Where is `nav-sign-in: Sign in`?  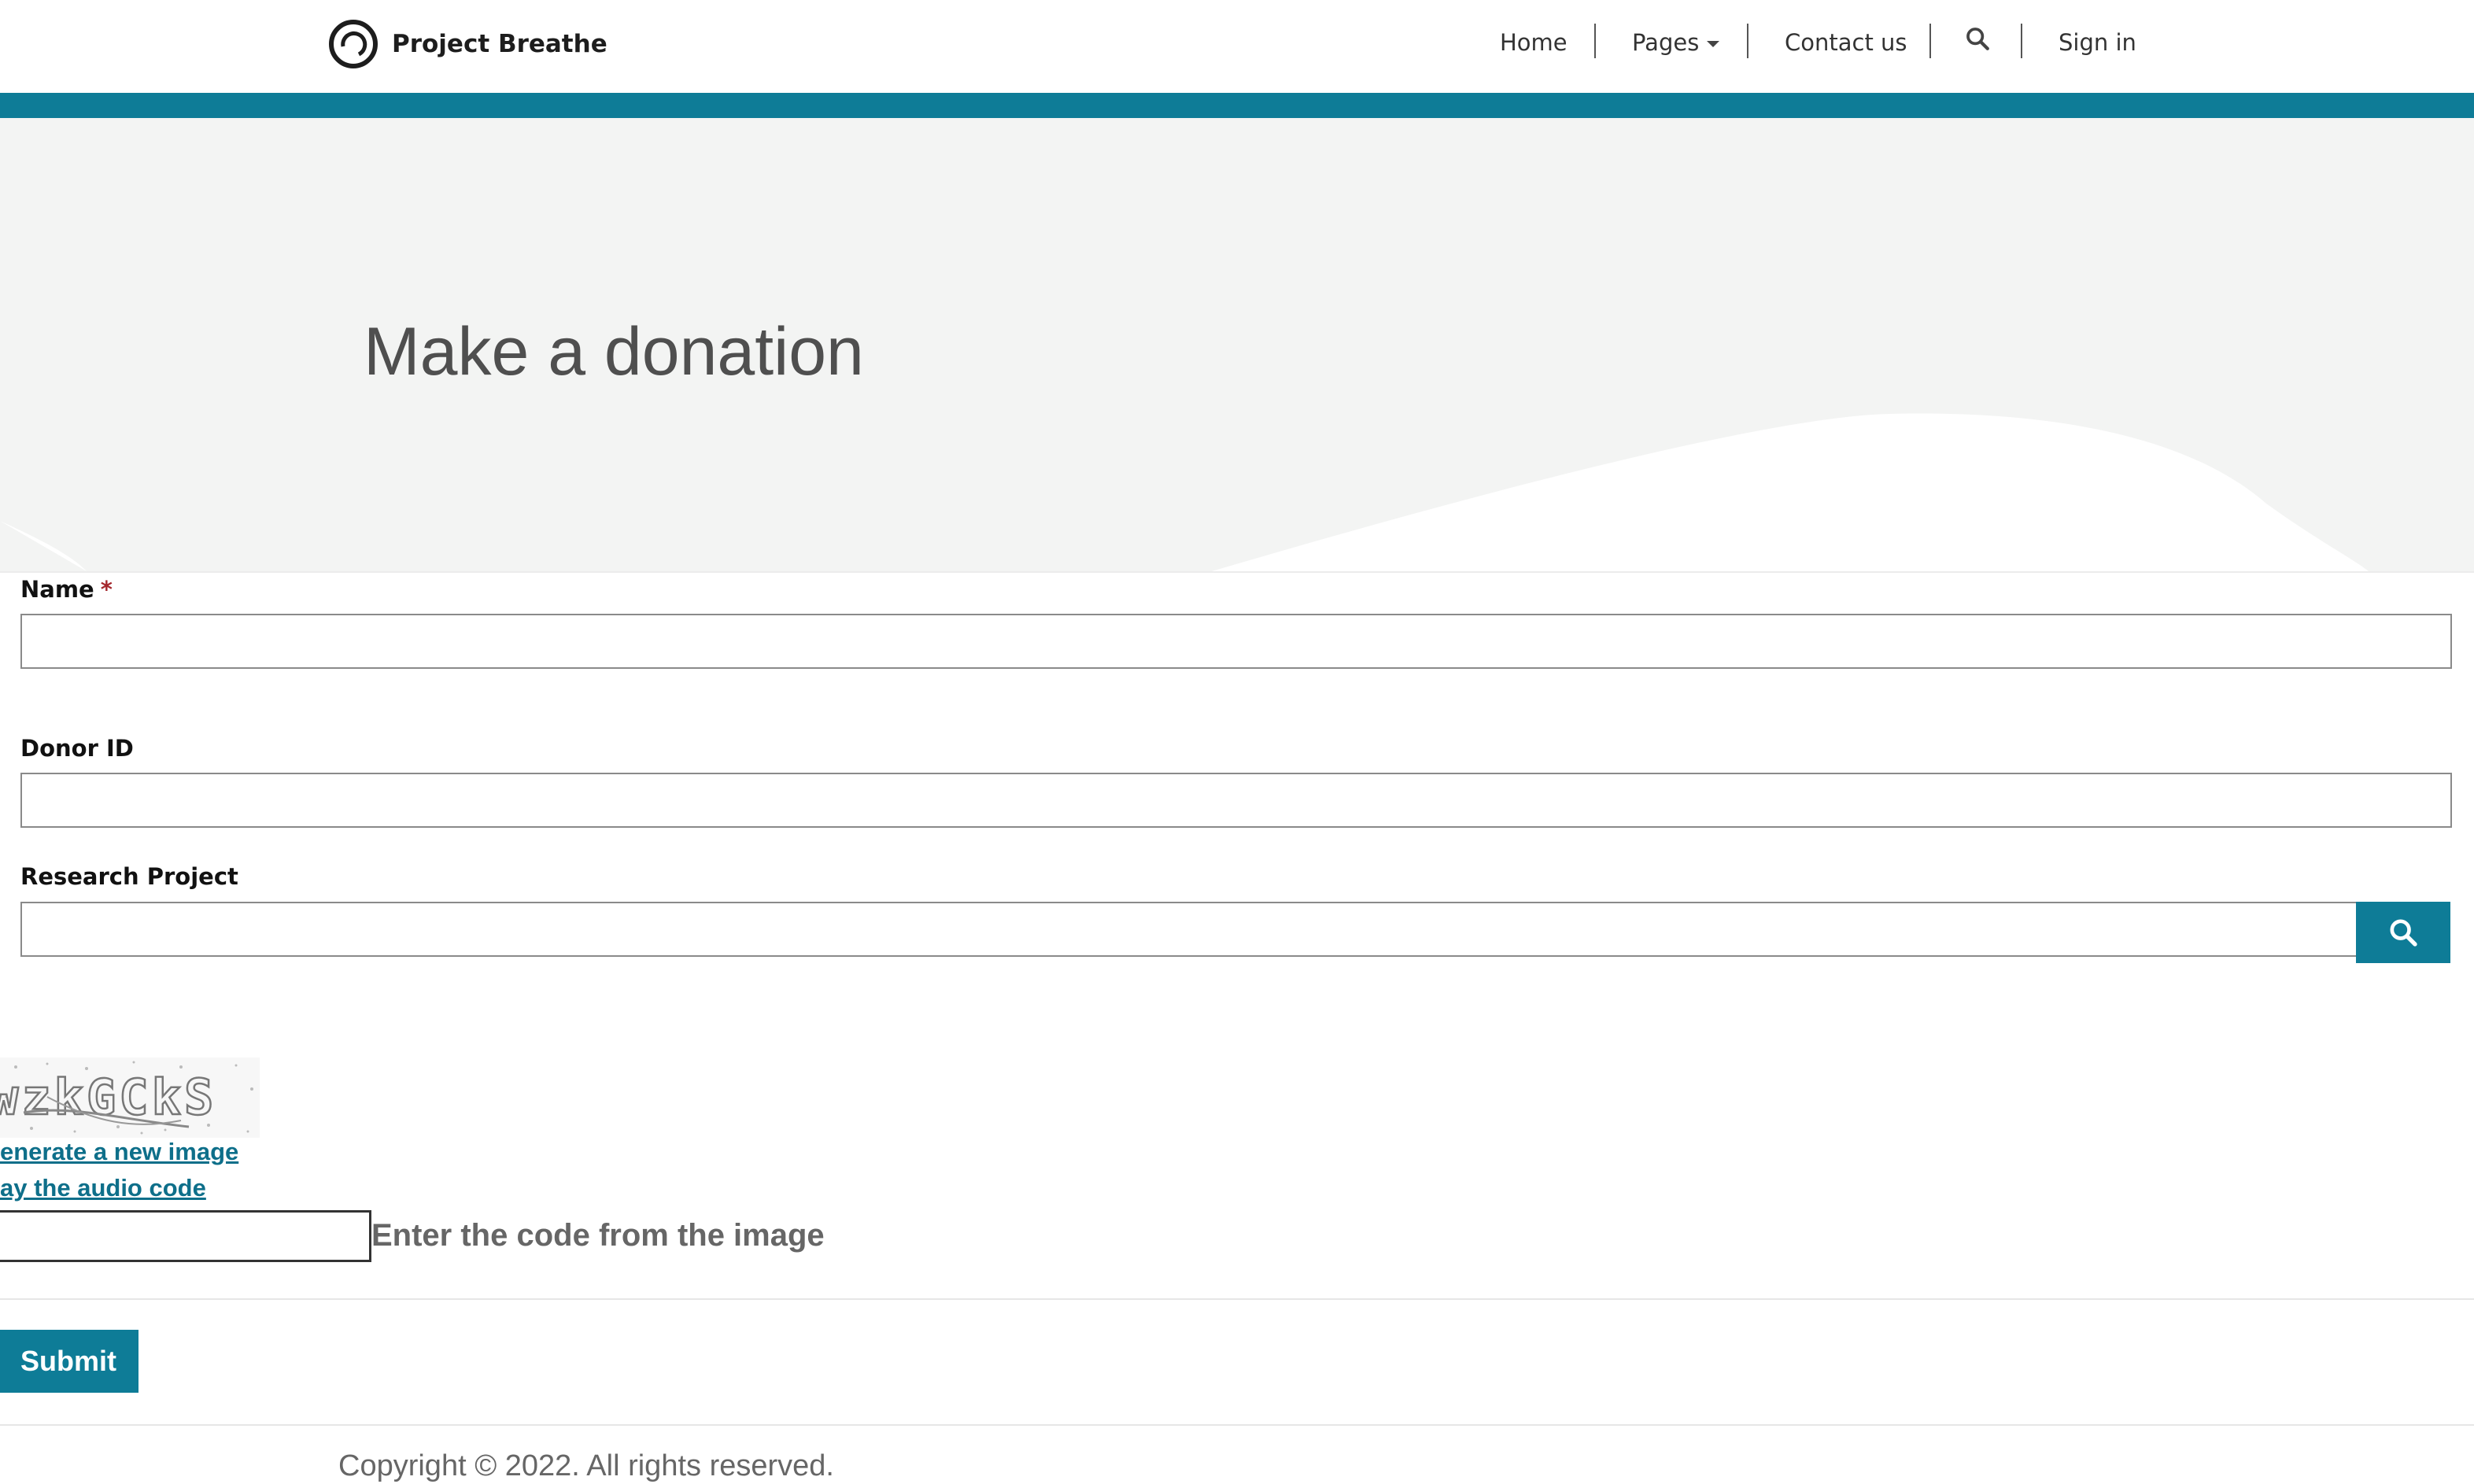 nav-sign-in: Sign in is located at coordinates (2097, 42).